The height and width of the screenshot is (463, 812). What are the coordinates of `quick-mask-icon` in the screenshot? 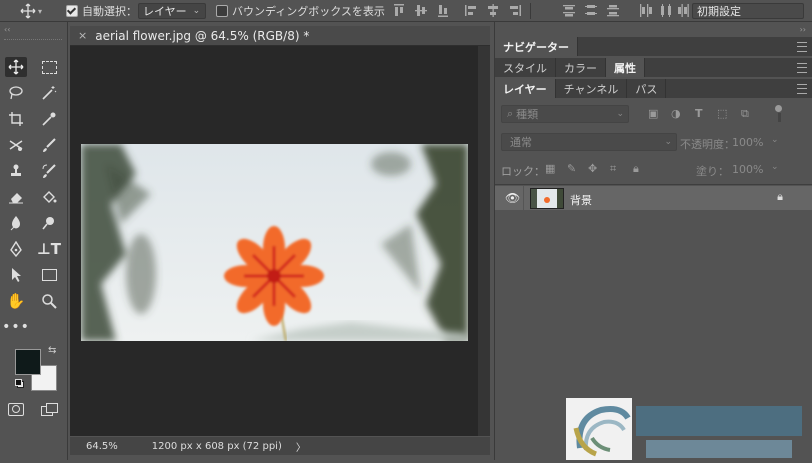 It's located at (16, 409).